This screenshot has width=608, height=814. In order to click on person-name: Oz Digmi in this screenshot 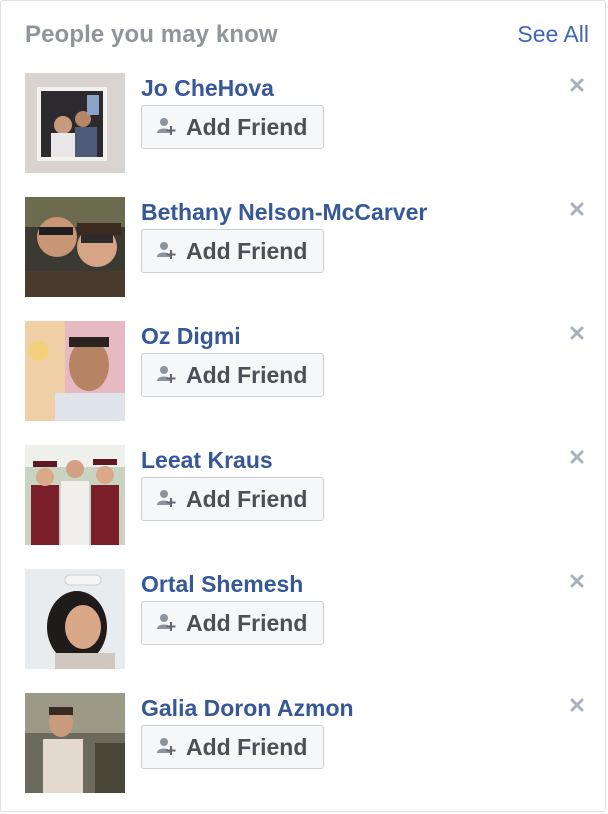, I will do `click(191, 336)`.